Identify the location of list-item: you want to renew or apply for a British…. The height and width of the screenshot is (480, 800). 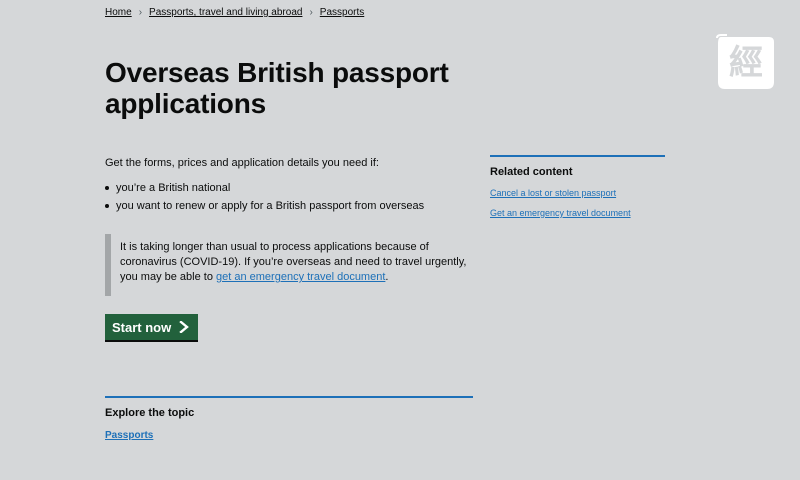
(290, 206).